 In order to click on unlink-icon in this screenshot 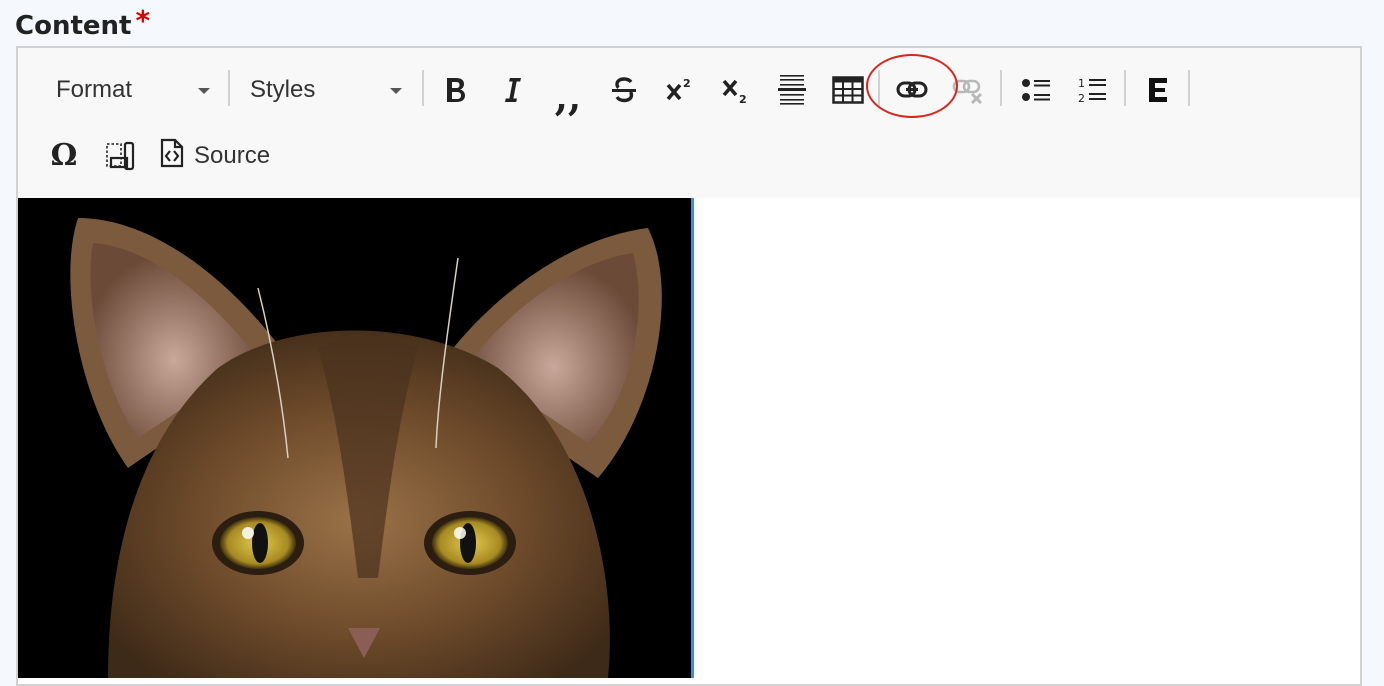, I will do `click(968, 90)`.